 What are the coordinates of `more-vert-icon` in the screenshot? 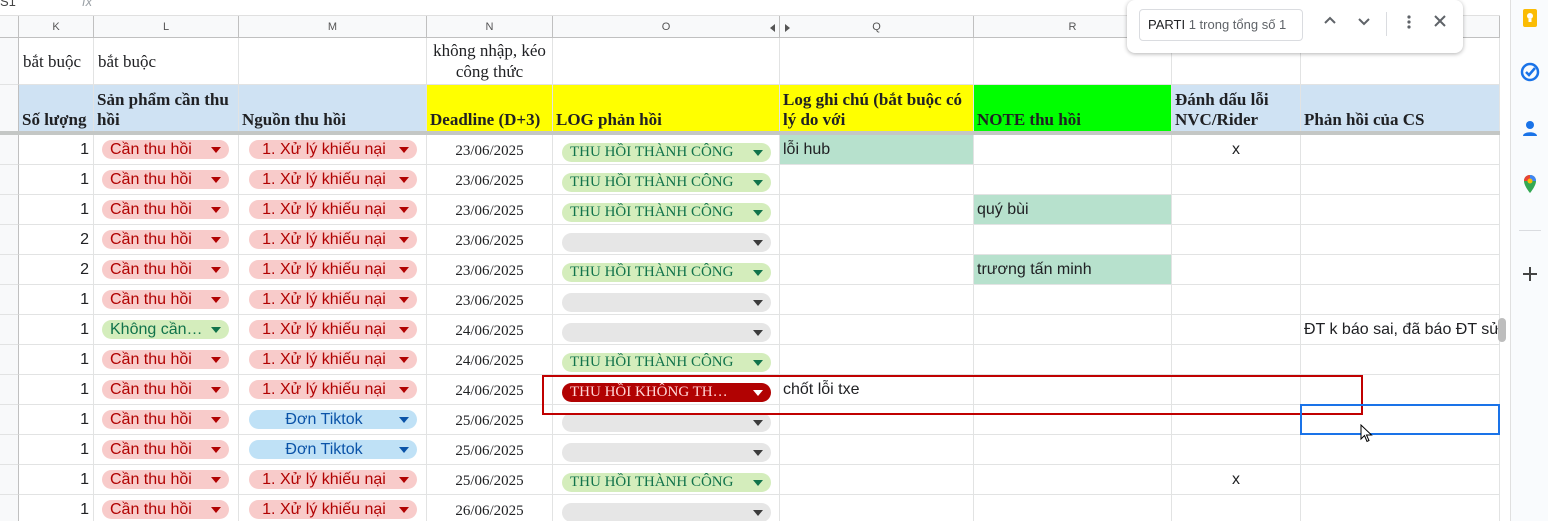 It's located at (1409, 24).